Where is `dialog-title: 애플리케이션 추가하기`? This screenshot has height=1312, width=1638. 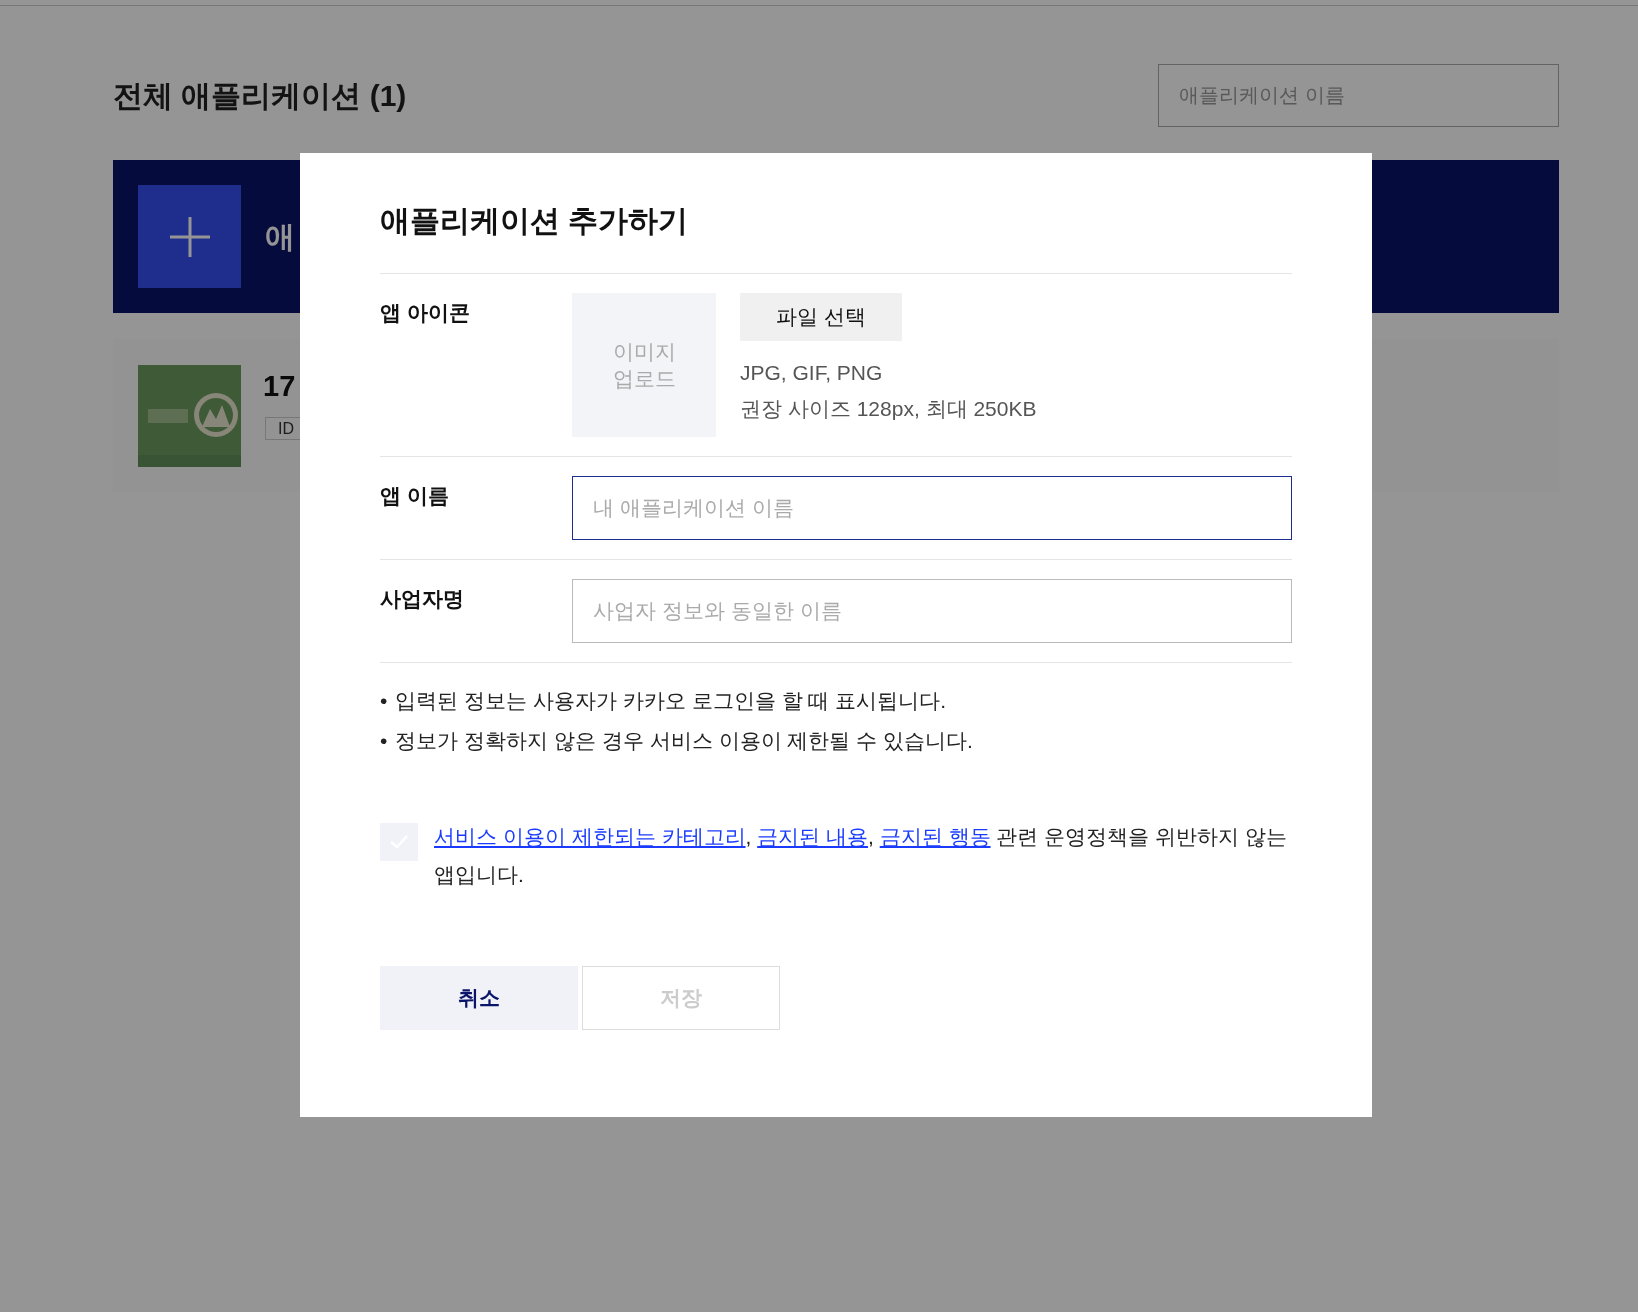
dialog-title: 애플리케이션 추가하기 is located at coordinates (535, 221).